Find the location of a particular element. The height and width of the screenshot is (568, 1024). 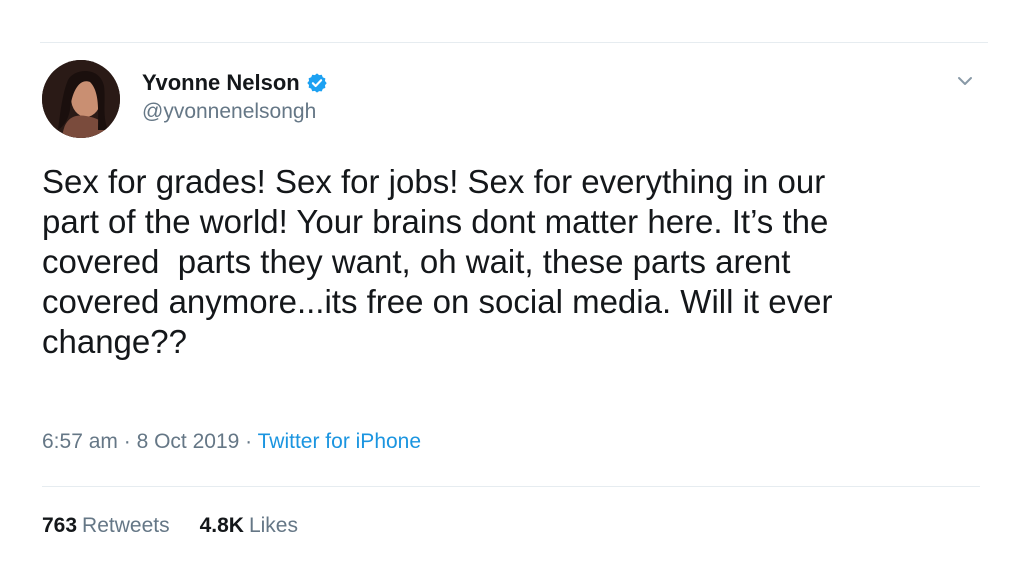

likes-stat: 4.8K Likes is located at coordinates (249, 526).